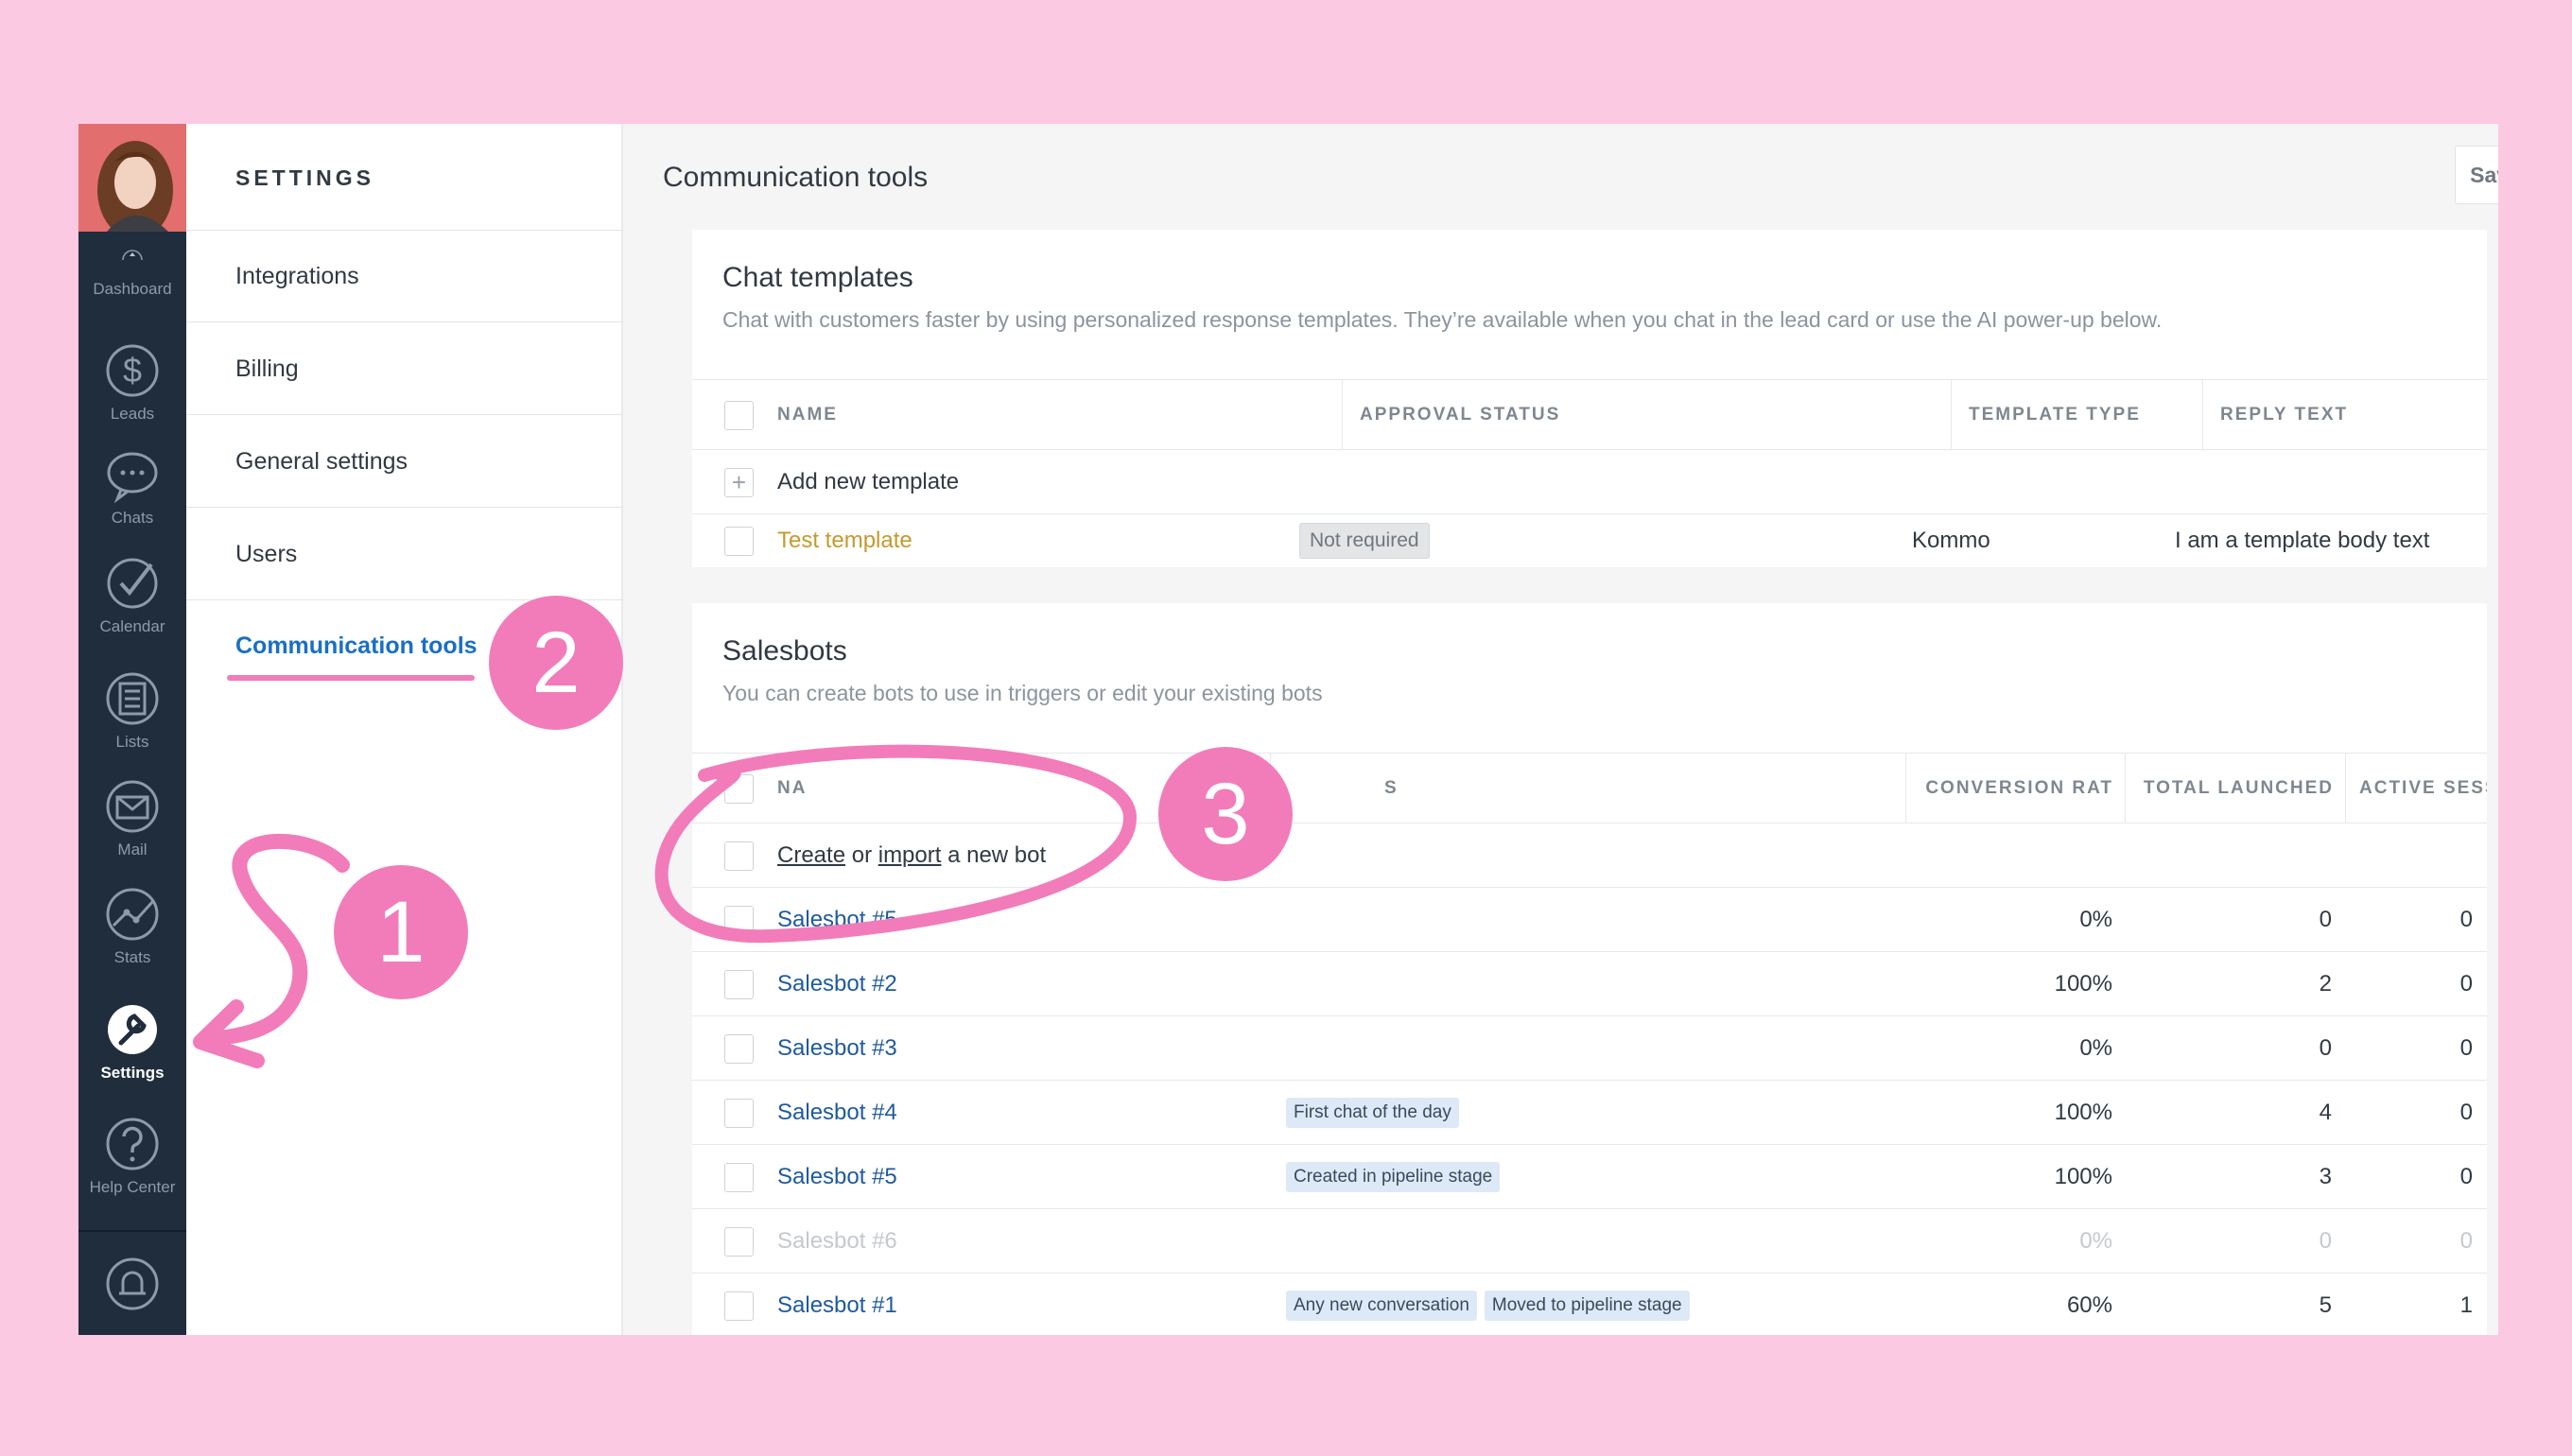 The height and width of the screenshot is (1456, 2572). I want to click on trigger-tags: First chat of the day, so click(1376, 1112).